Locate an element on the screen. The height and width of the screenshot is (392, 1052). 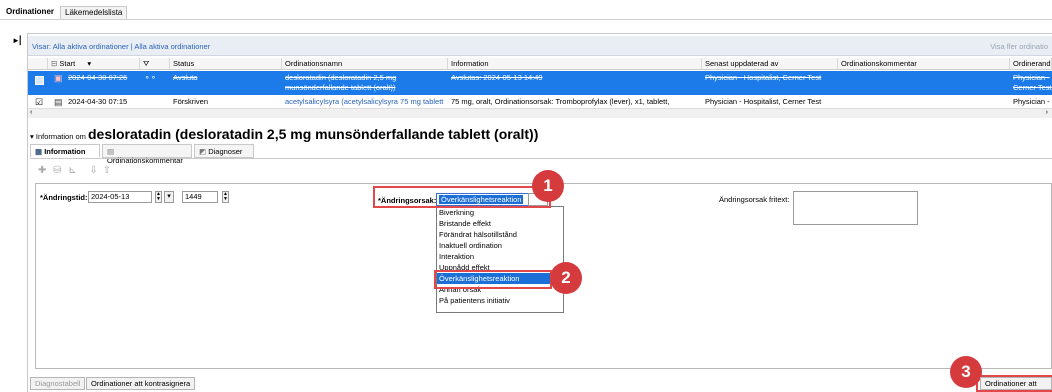
grid-header-start-label: Start is located at coordinates (67, 63).